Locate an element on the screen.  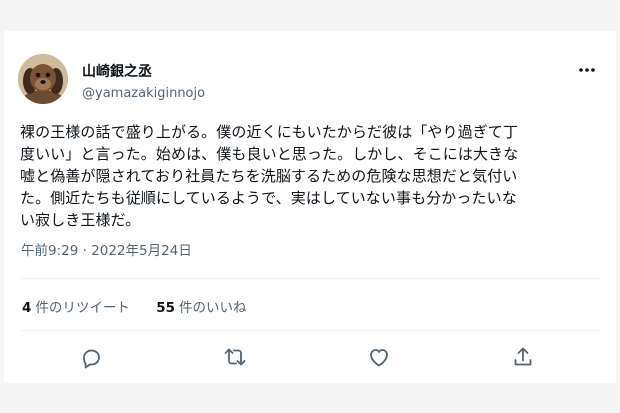
tweet-text-line: い寂しき王様だ。 is located at coordinates (80, 220).